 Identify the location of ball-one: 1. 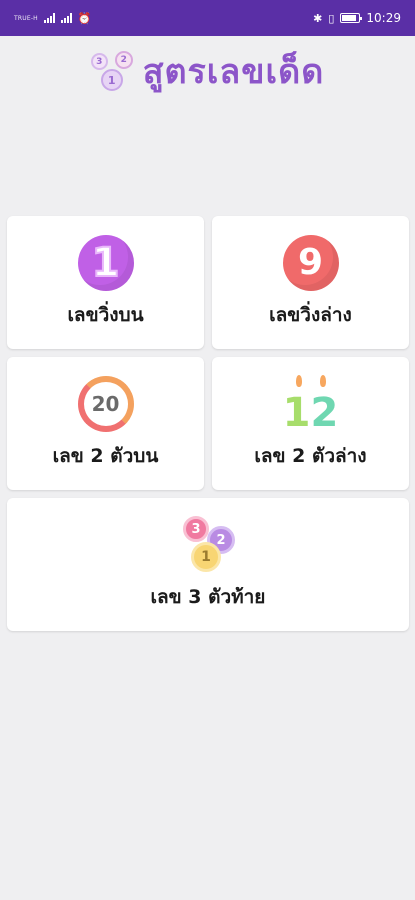
(206, 557).